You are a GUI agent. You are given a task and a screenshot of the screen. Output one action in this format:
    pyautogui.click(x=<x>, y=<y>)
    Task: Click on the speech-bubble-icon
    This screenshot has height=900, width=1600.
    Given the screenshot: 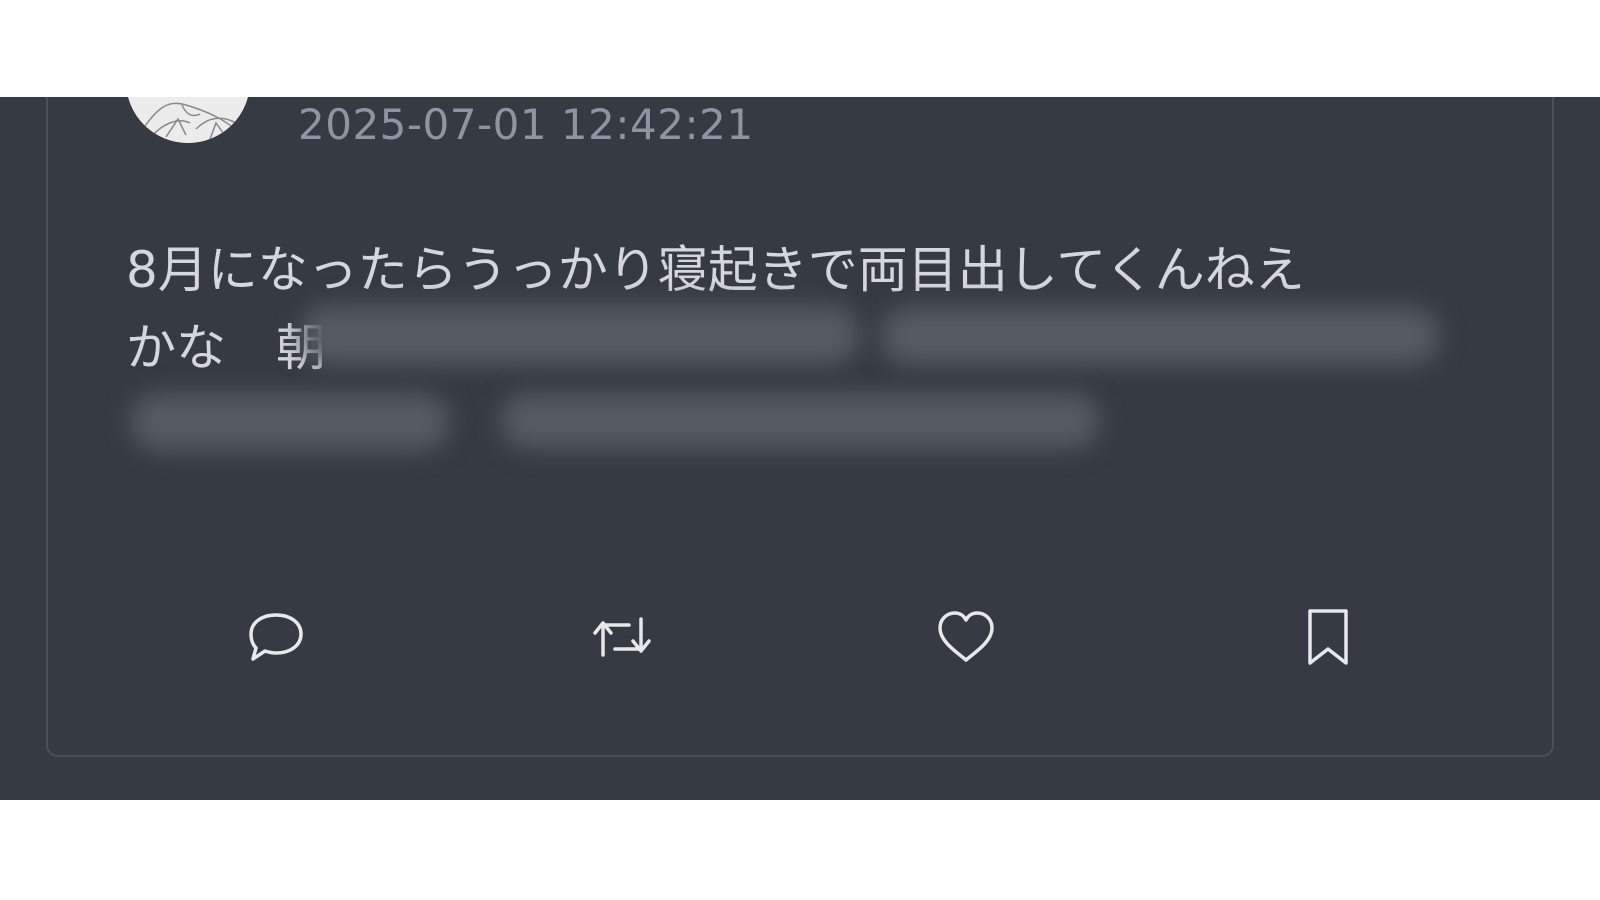 What is the action you would take?
    pyautogui.click(x=276, y=637)
    